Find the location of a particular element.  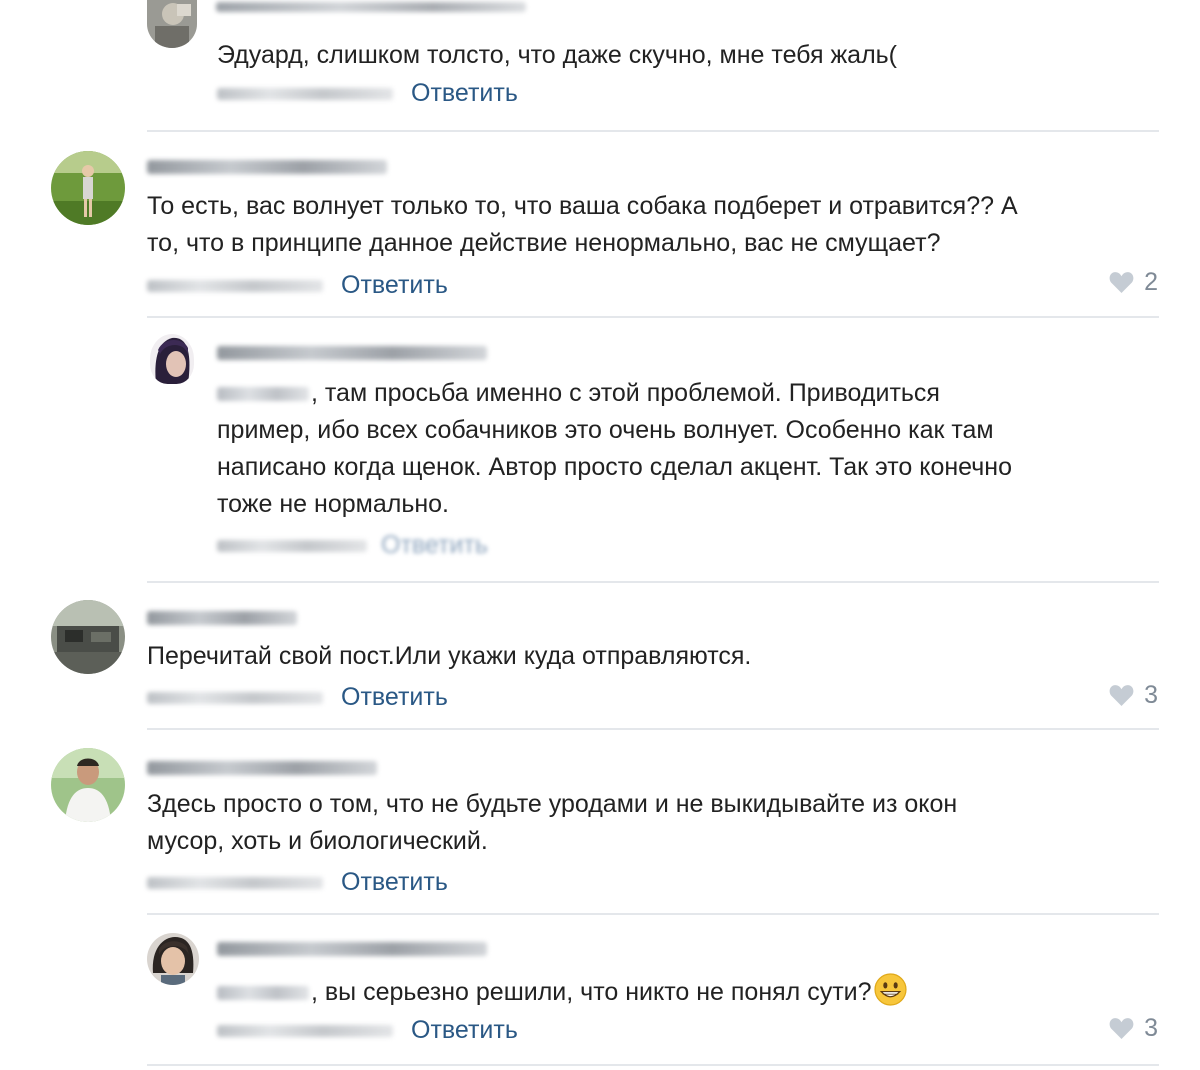

like-count: 2 is located at coordinates (1151, 282).